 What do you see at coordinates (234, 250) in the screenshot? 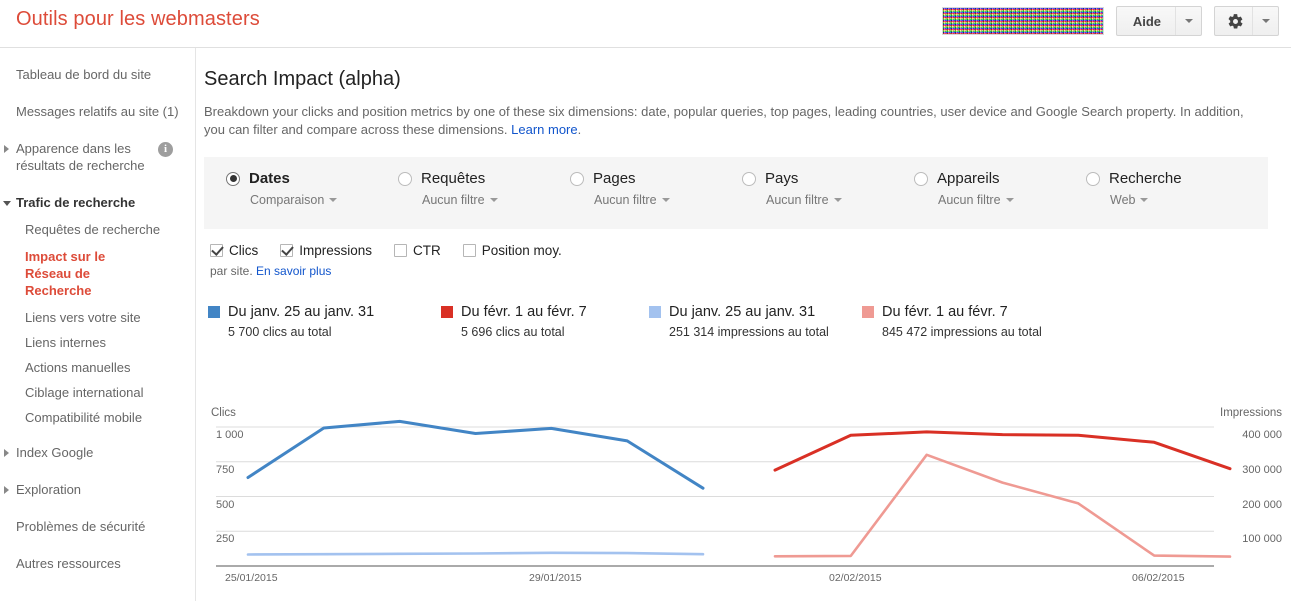
I see `metric-clics: Clics` at bounding box center [234, 250].